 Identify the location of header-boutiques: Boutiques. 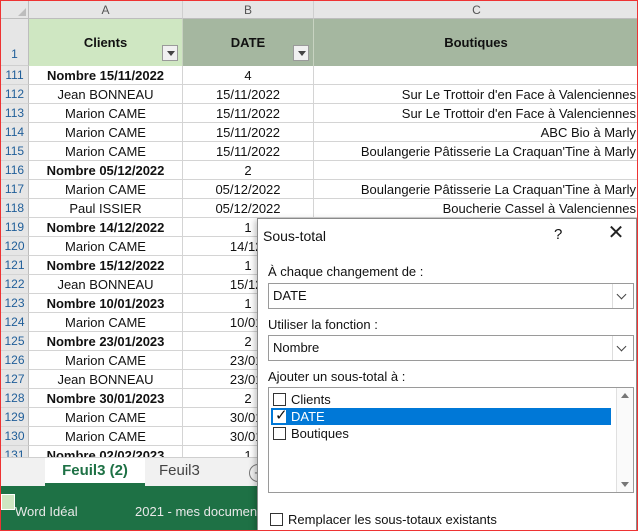
(475, 42).